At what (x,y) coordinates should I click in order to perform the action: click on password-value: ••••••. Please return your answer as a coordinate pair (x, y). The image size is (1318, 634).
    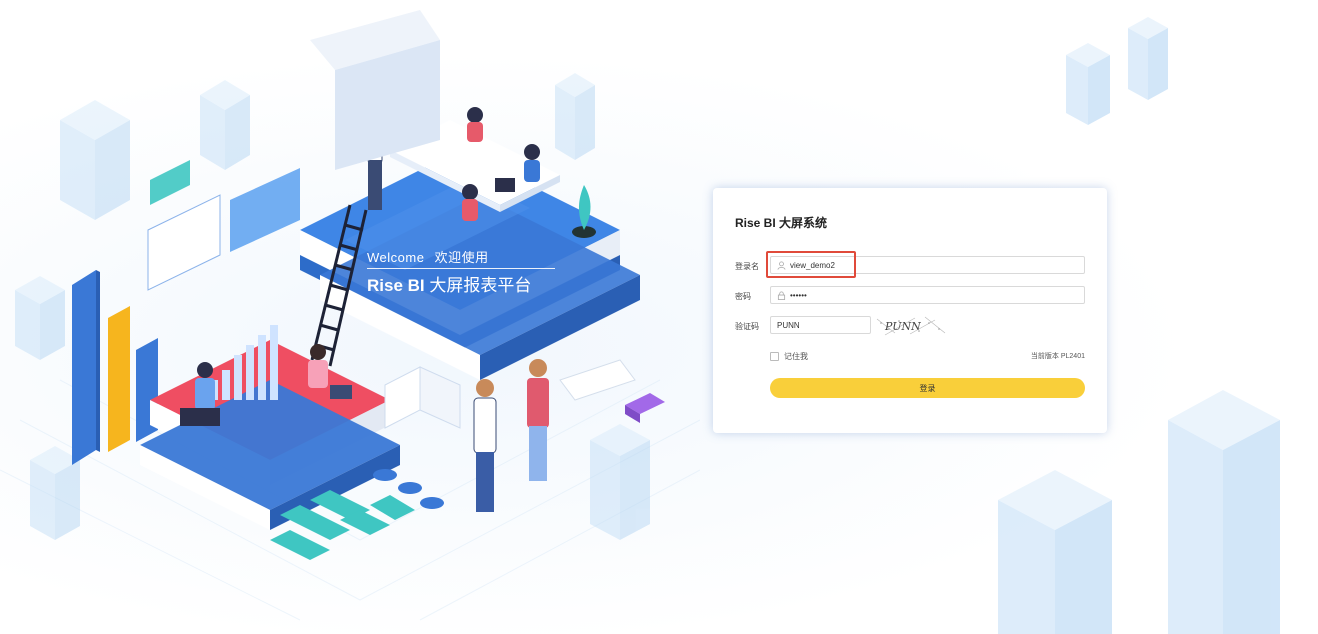
    Looking at the image, I should click on (798, 295).